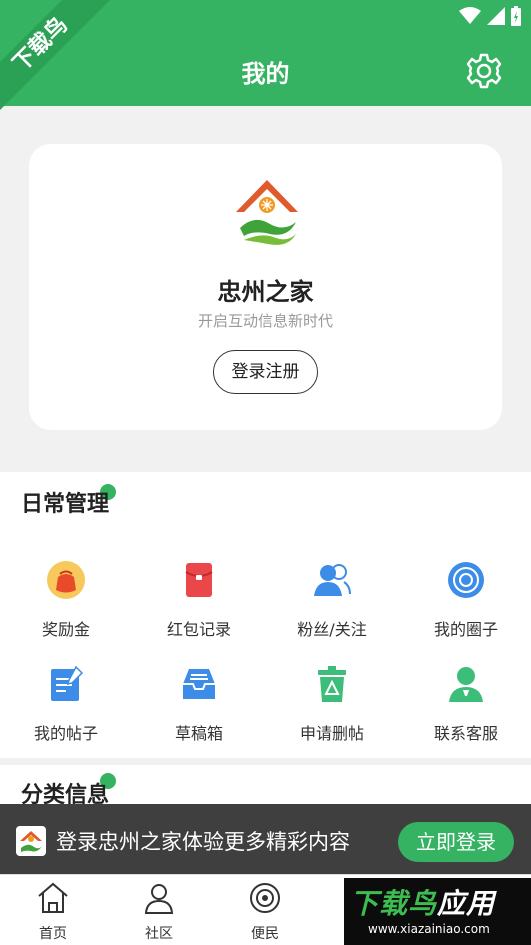 This screenshot has width=531, height=945. Describe the element at coordinates (331, 733) in the screenshot. I see `grid-label: 申请删帖` at that location.